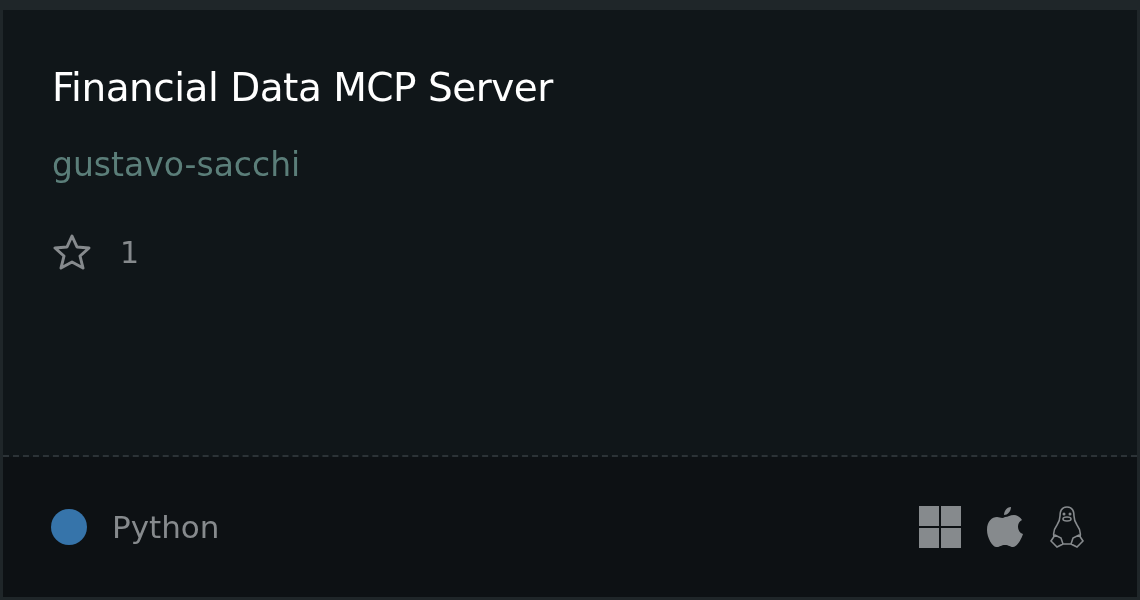 Image resolution: width=1140 pixels, height=600 pixels. I want to click on star-count: 1, so click(130, 252).